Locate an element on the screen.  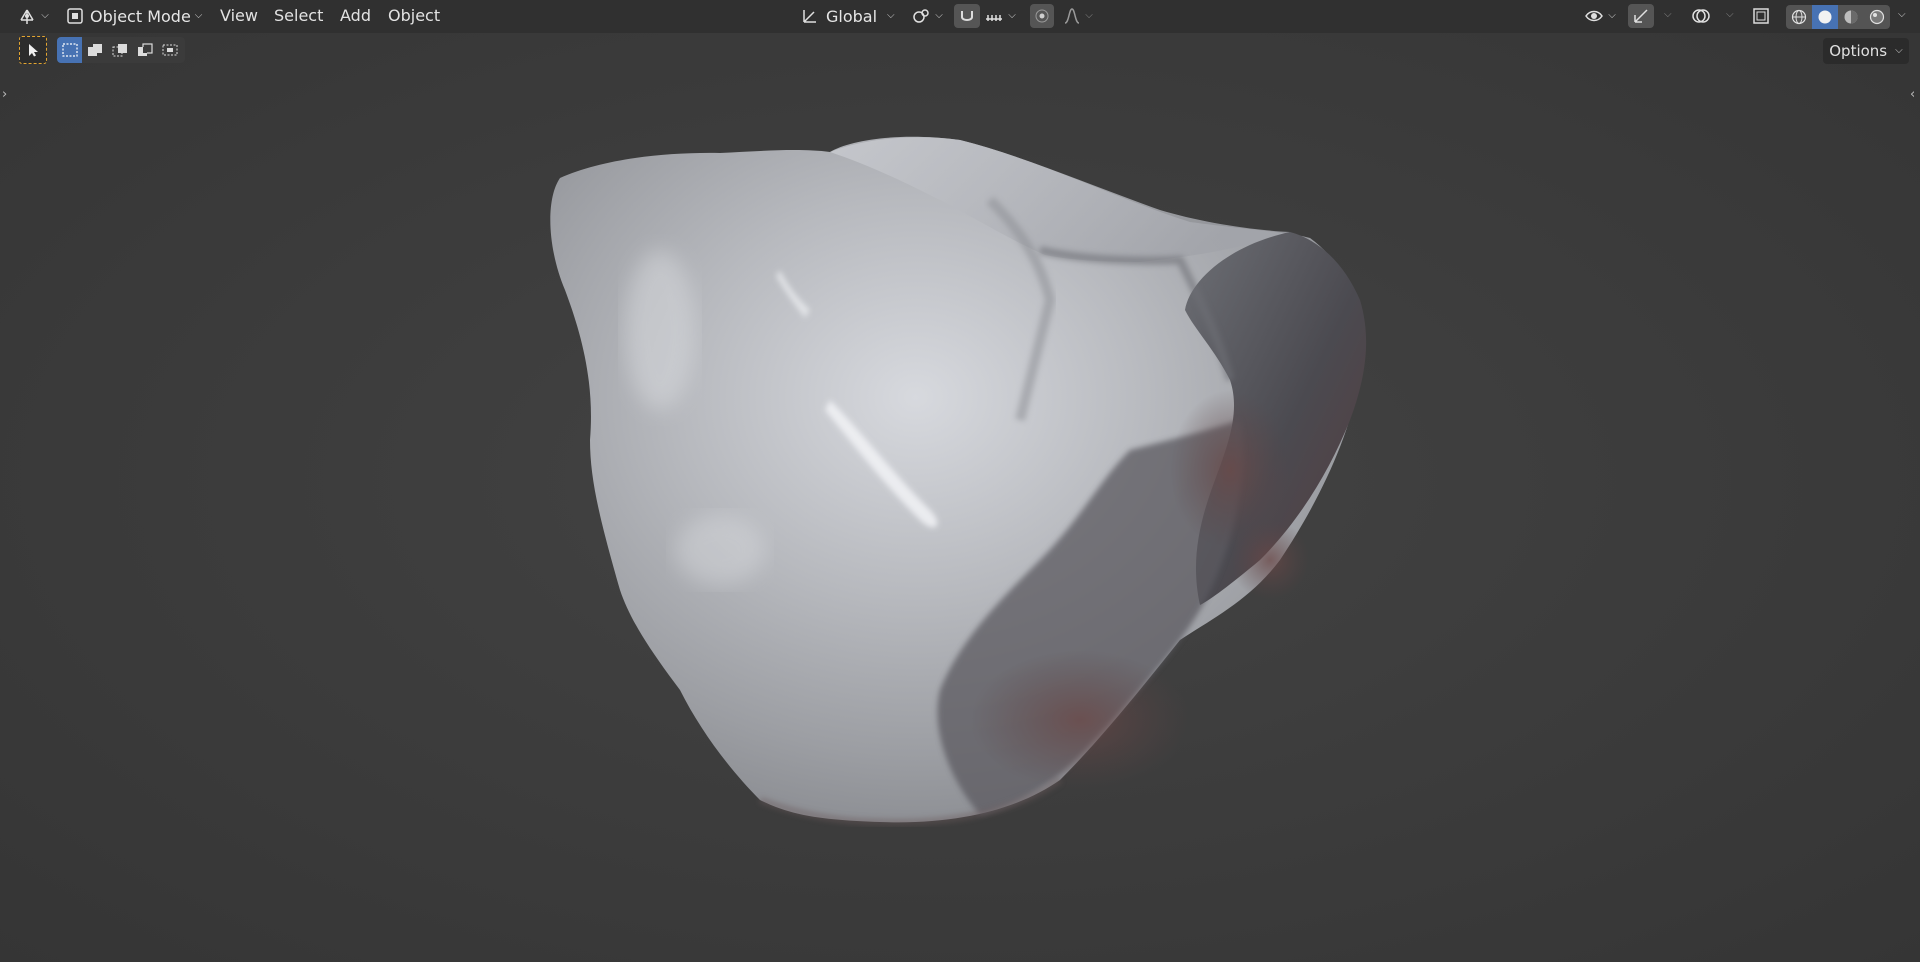
editor-type-button: ⌵ is located at coordinates (33, 16).